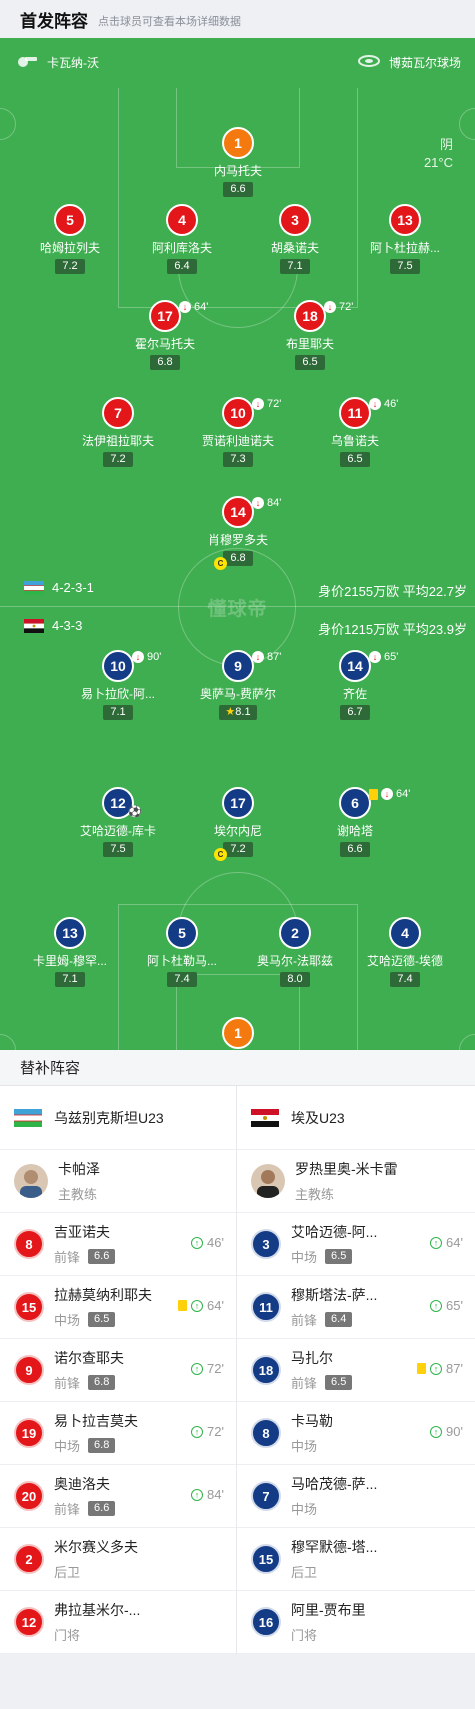 This screenshot has height=1709, width=475. I want to click on player-home: 4 阿利库洛夫 6.4, so click(182, 239).